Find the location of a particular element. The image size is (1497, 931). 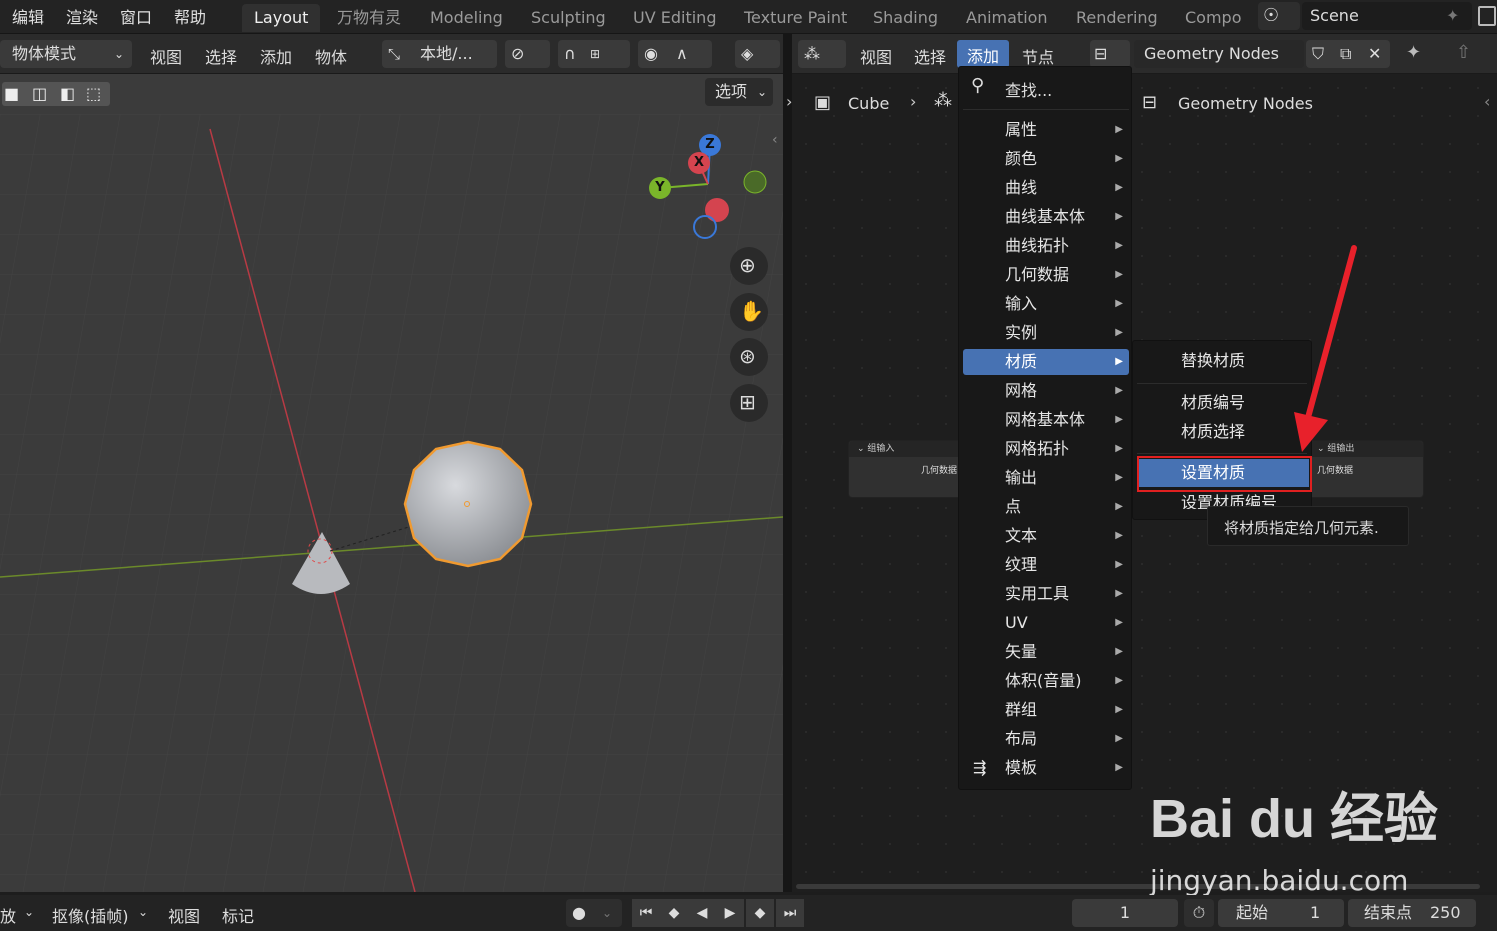

end-frame-field: 结束点 250 is located at coordinates (1412, 913).